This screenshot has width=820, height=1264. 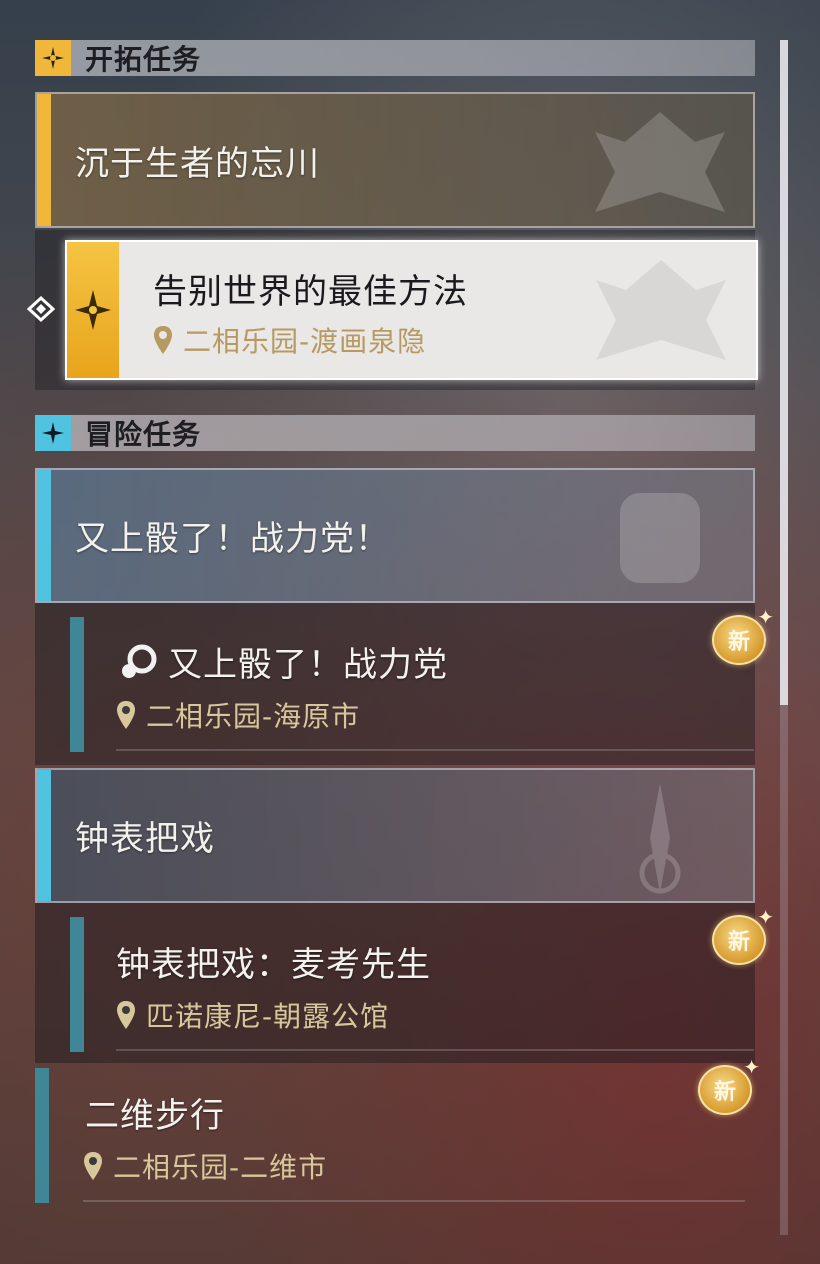 What do you see at coordinates (395, 835) in the screenshot?
I see `adventure-mission-card: 钟表把戏` at bounding box center [395, 835].